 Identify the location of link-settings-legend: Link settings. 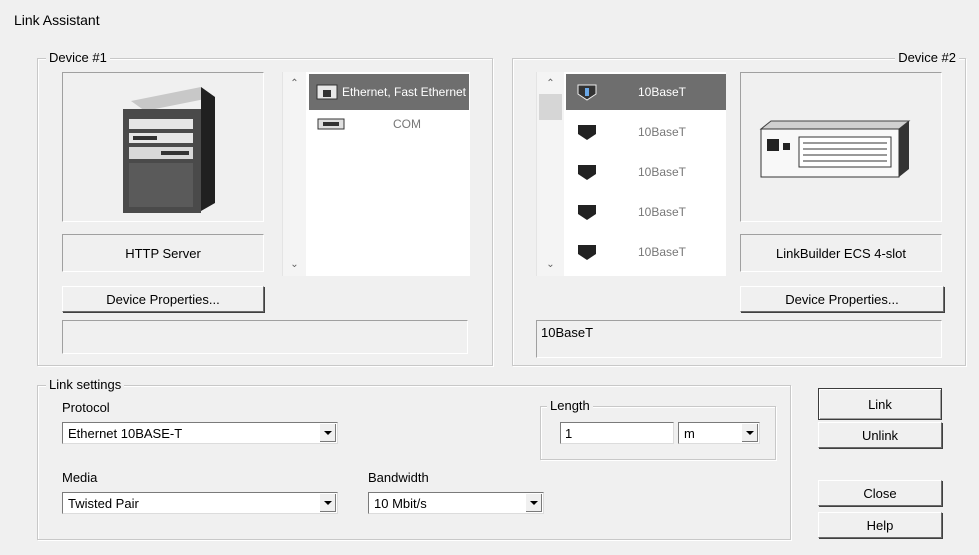
(85, 385).